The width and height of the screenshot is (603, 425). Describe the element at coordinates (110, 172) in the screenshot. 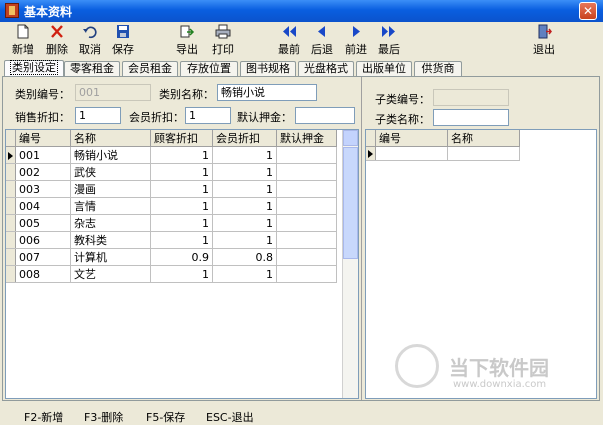

I see `cell-name: 武侠` at that location.